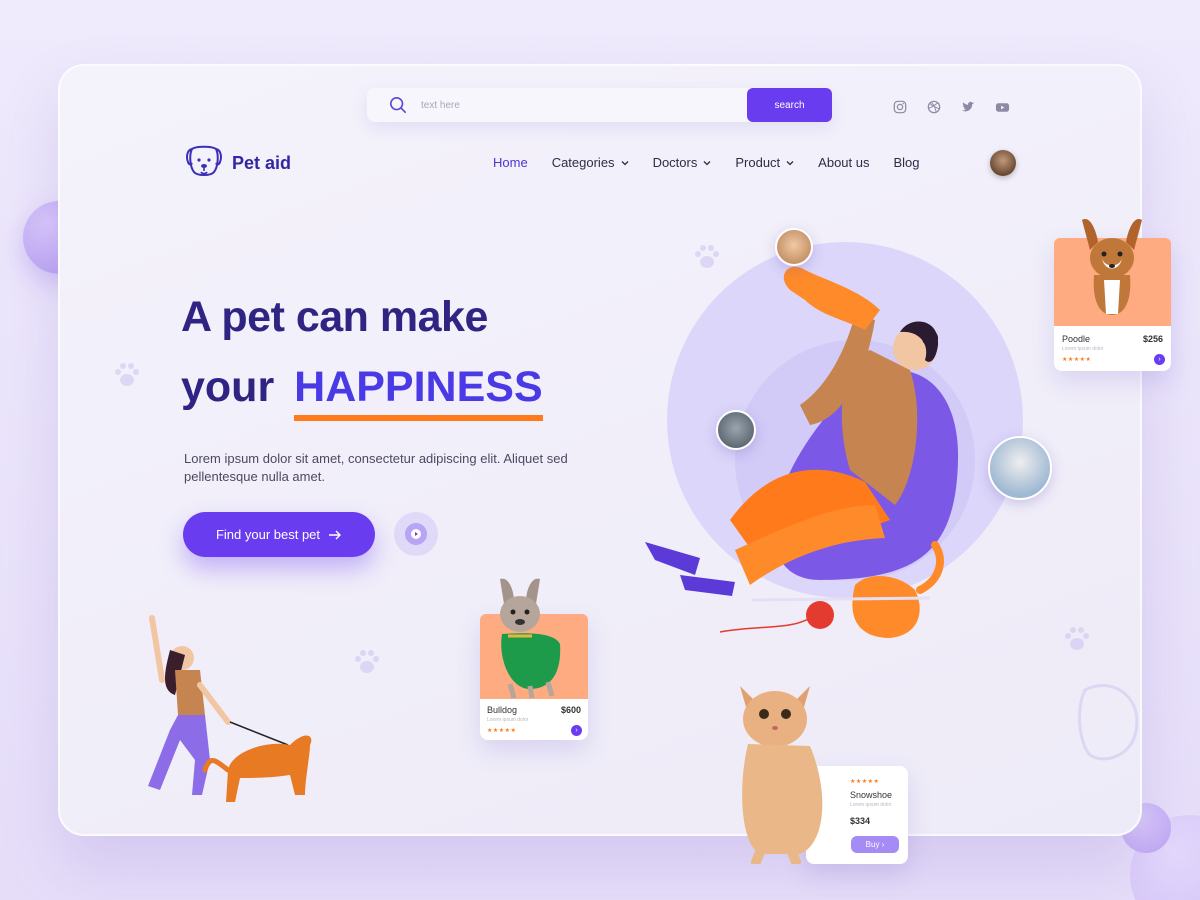 This screenshot has width=1200, height=900. I want to click on pet-card-price: $256, so click(1152, 339).